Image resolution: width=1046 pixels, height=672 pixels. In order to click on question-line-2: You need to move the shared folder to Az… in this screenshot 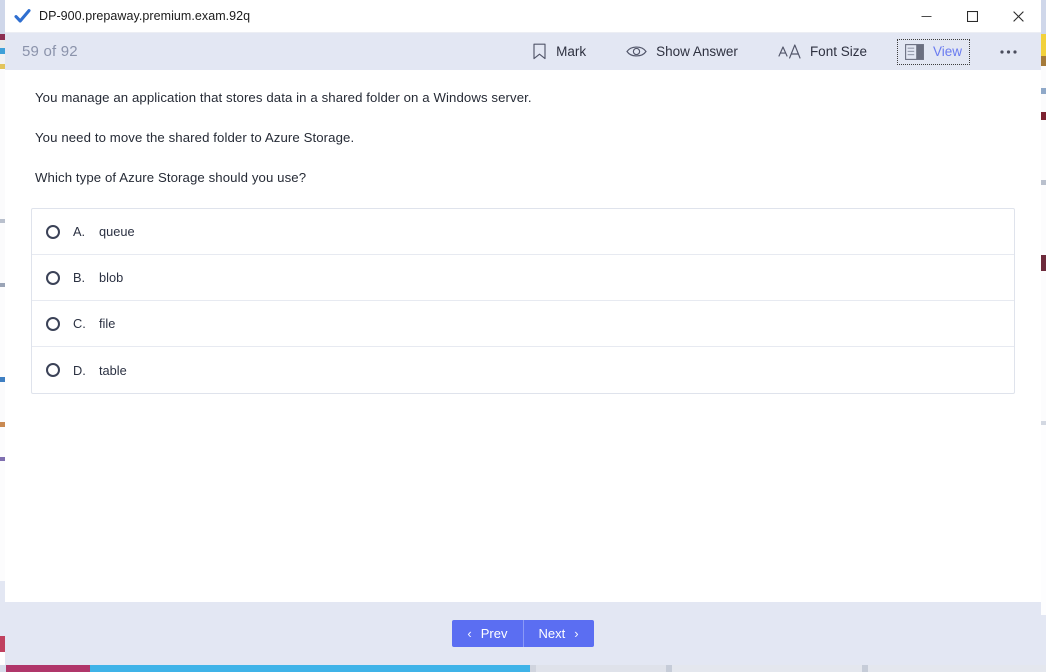, I will do `click(195, 138)`.